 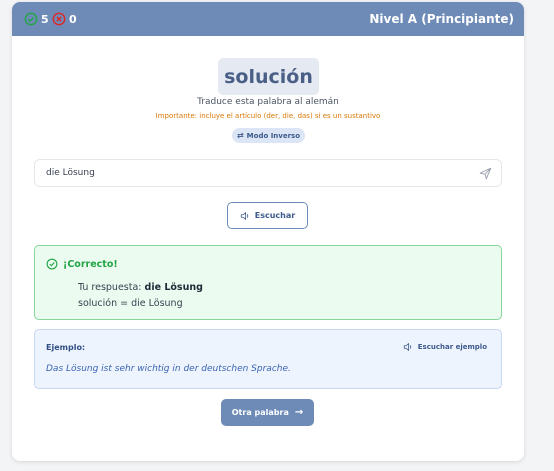 What do you see at coordinates (273, 135) in the screenshot?
I see `inverse-mode-label: Modo Inverso` at bounding box center [273, 135].